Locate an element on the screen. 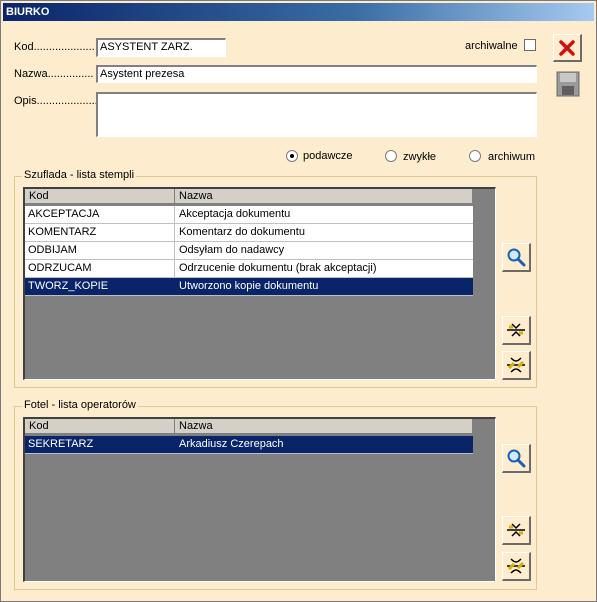 Image resolution: width=597 pixels, height=602 pixels. cell-kod: TWORZ_KOPIE is located at coordinates (100, 286).